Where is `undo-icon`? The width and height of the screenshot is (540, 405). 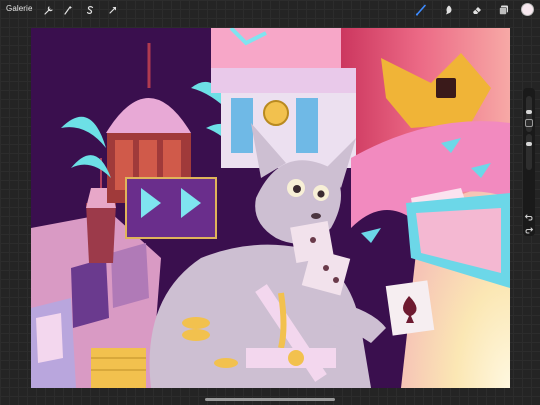
undo-icon is located at coordinates (529, 217).